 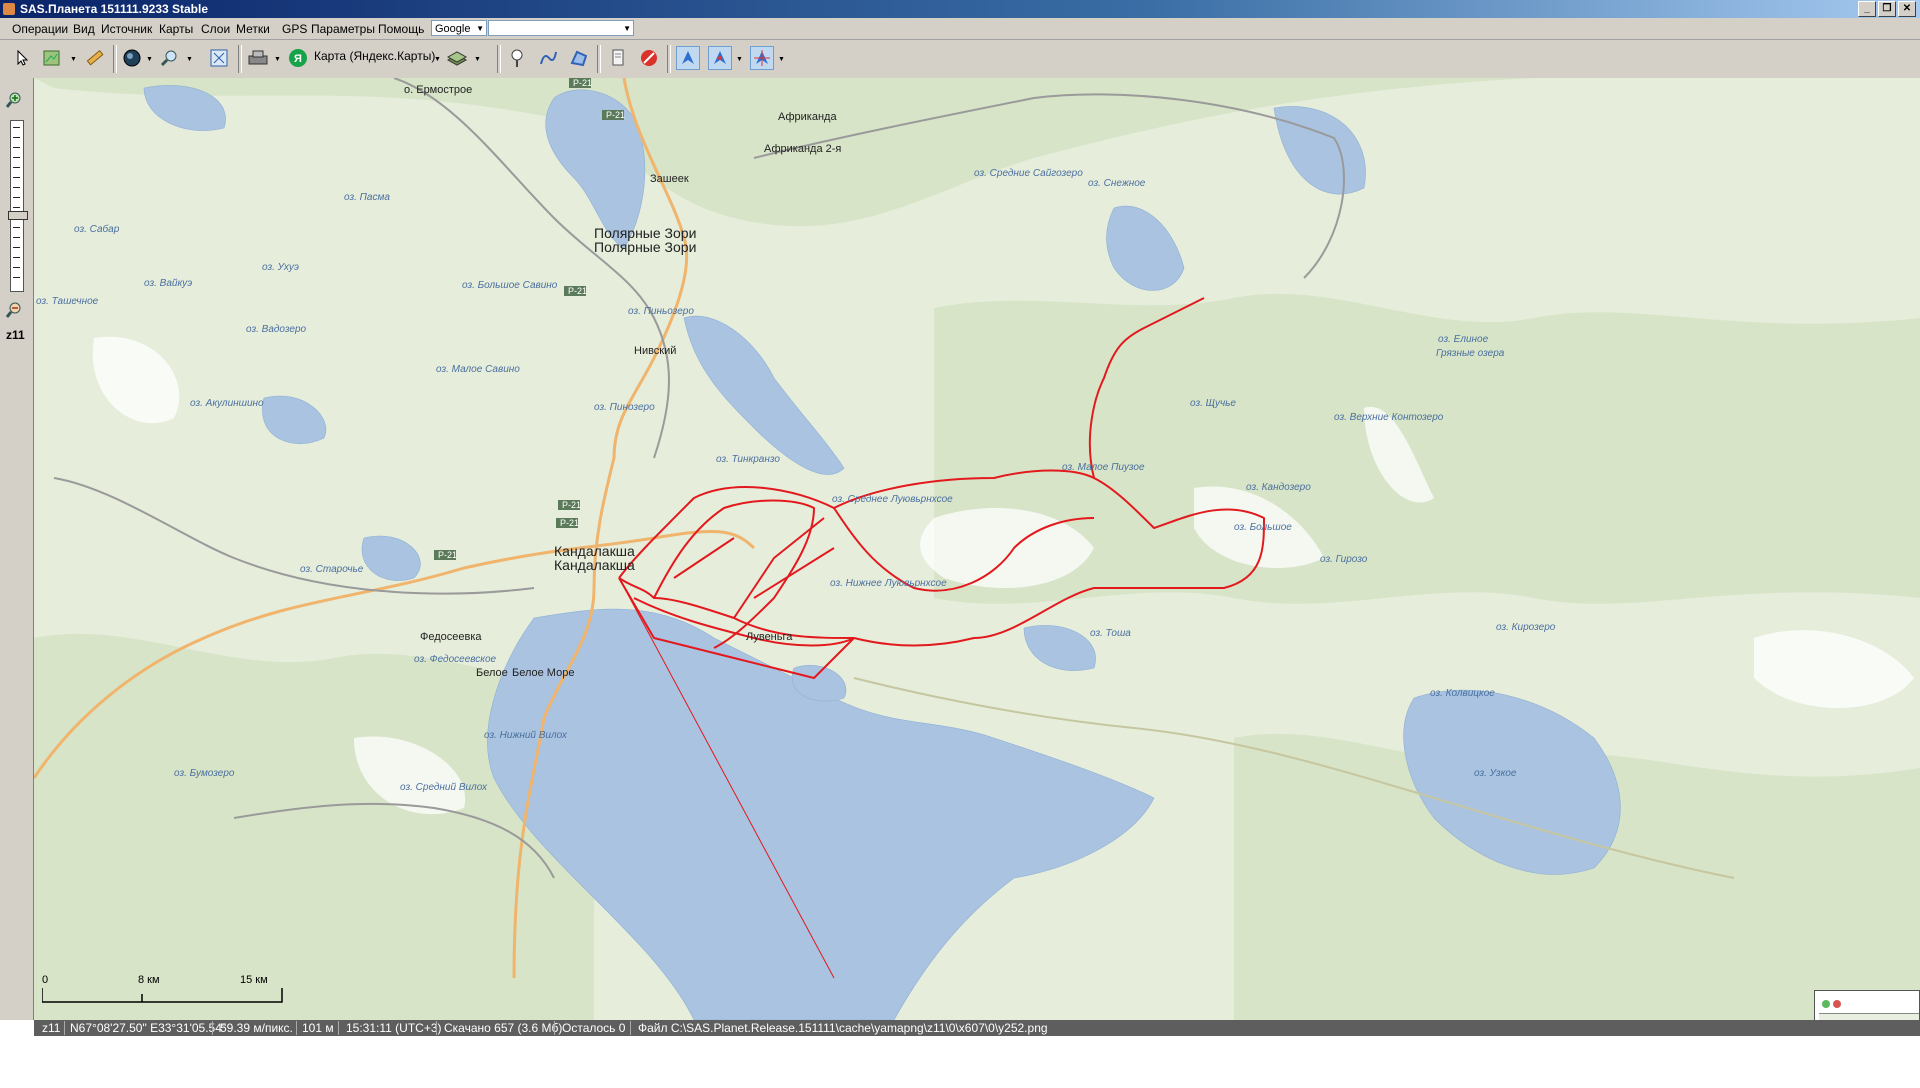 I want to click on lake-label: оз. Кирозеро, so click(x=1526, y=627).